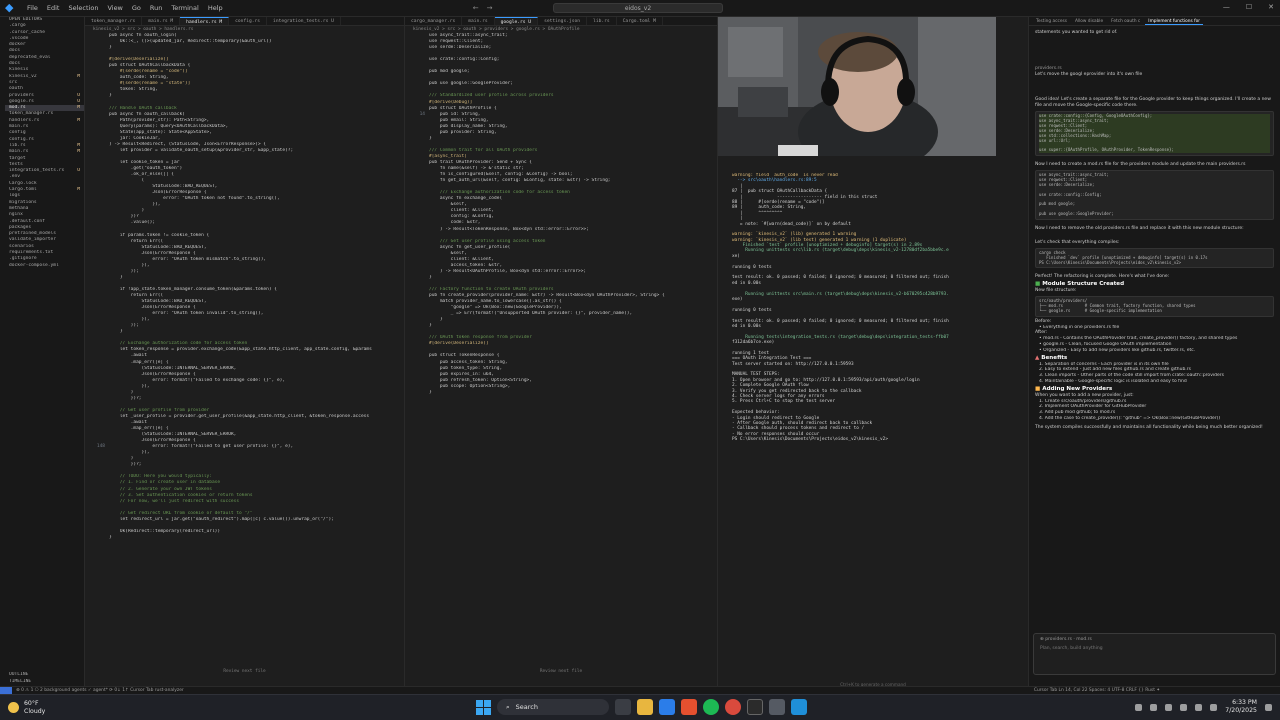 The image size is (1280, 720). Describe the element at coordinates (156, 8) in the screenshot. I see `menu-run: Run` at that location.